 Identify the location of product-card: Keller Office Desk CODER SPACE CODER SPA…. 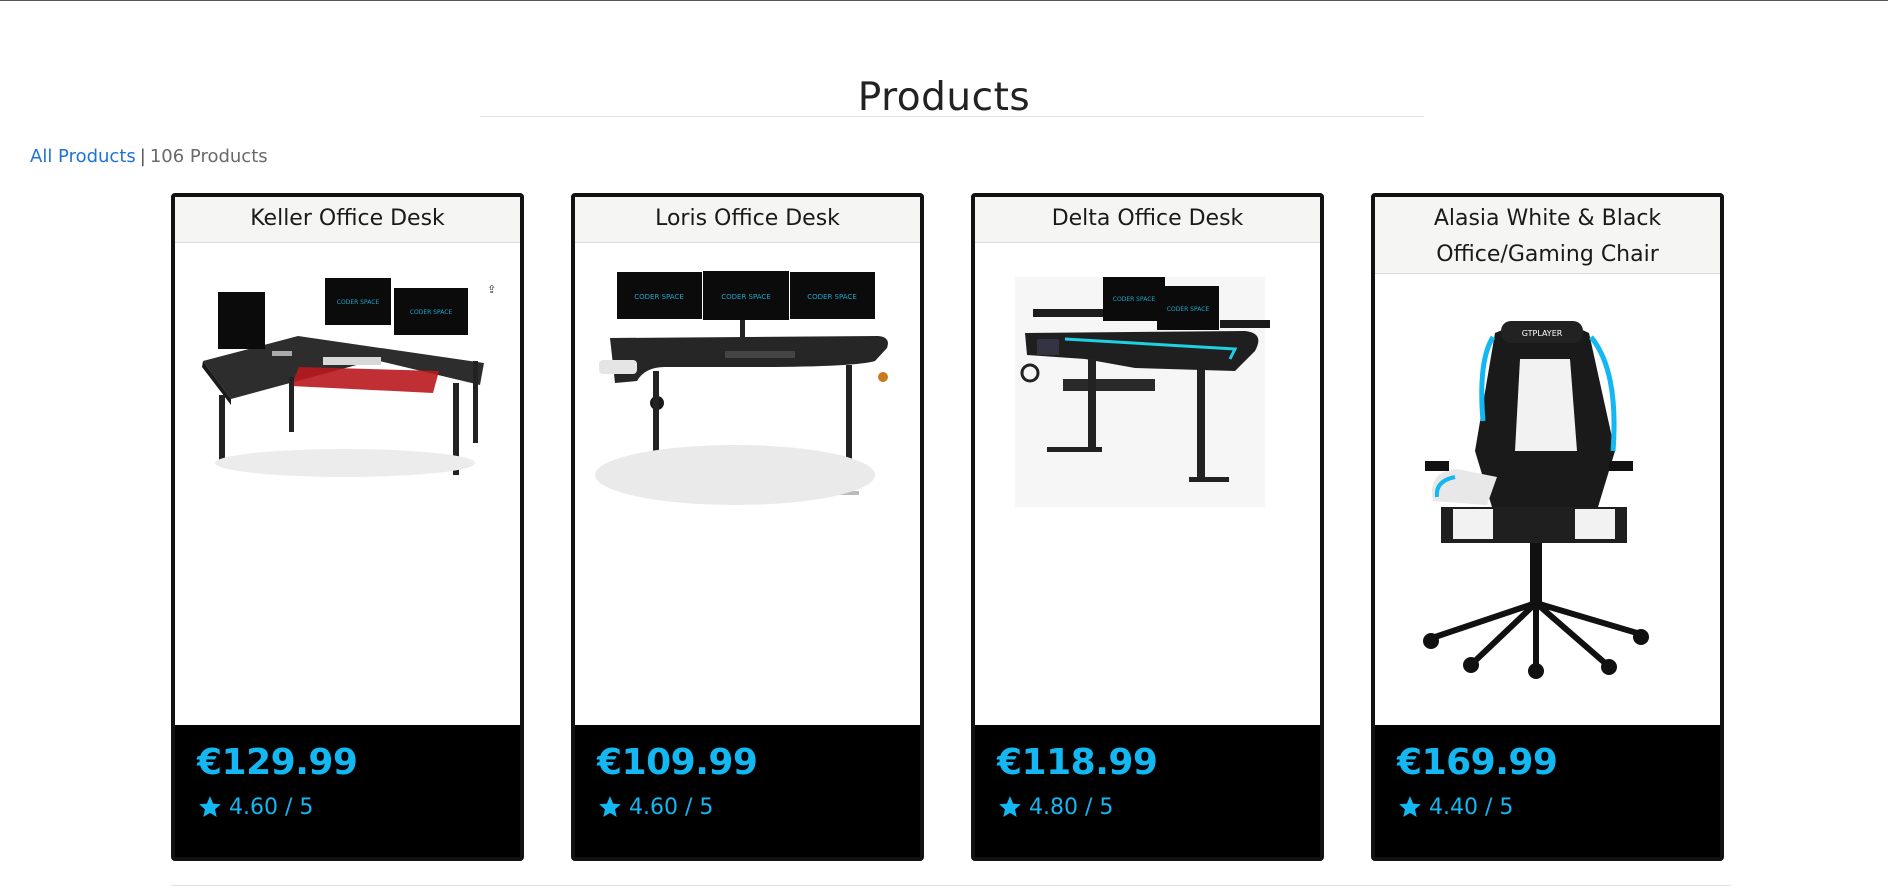
(347, 527).